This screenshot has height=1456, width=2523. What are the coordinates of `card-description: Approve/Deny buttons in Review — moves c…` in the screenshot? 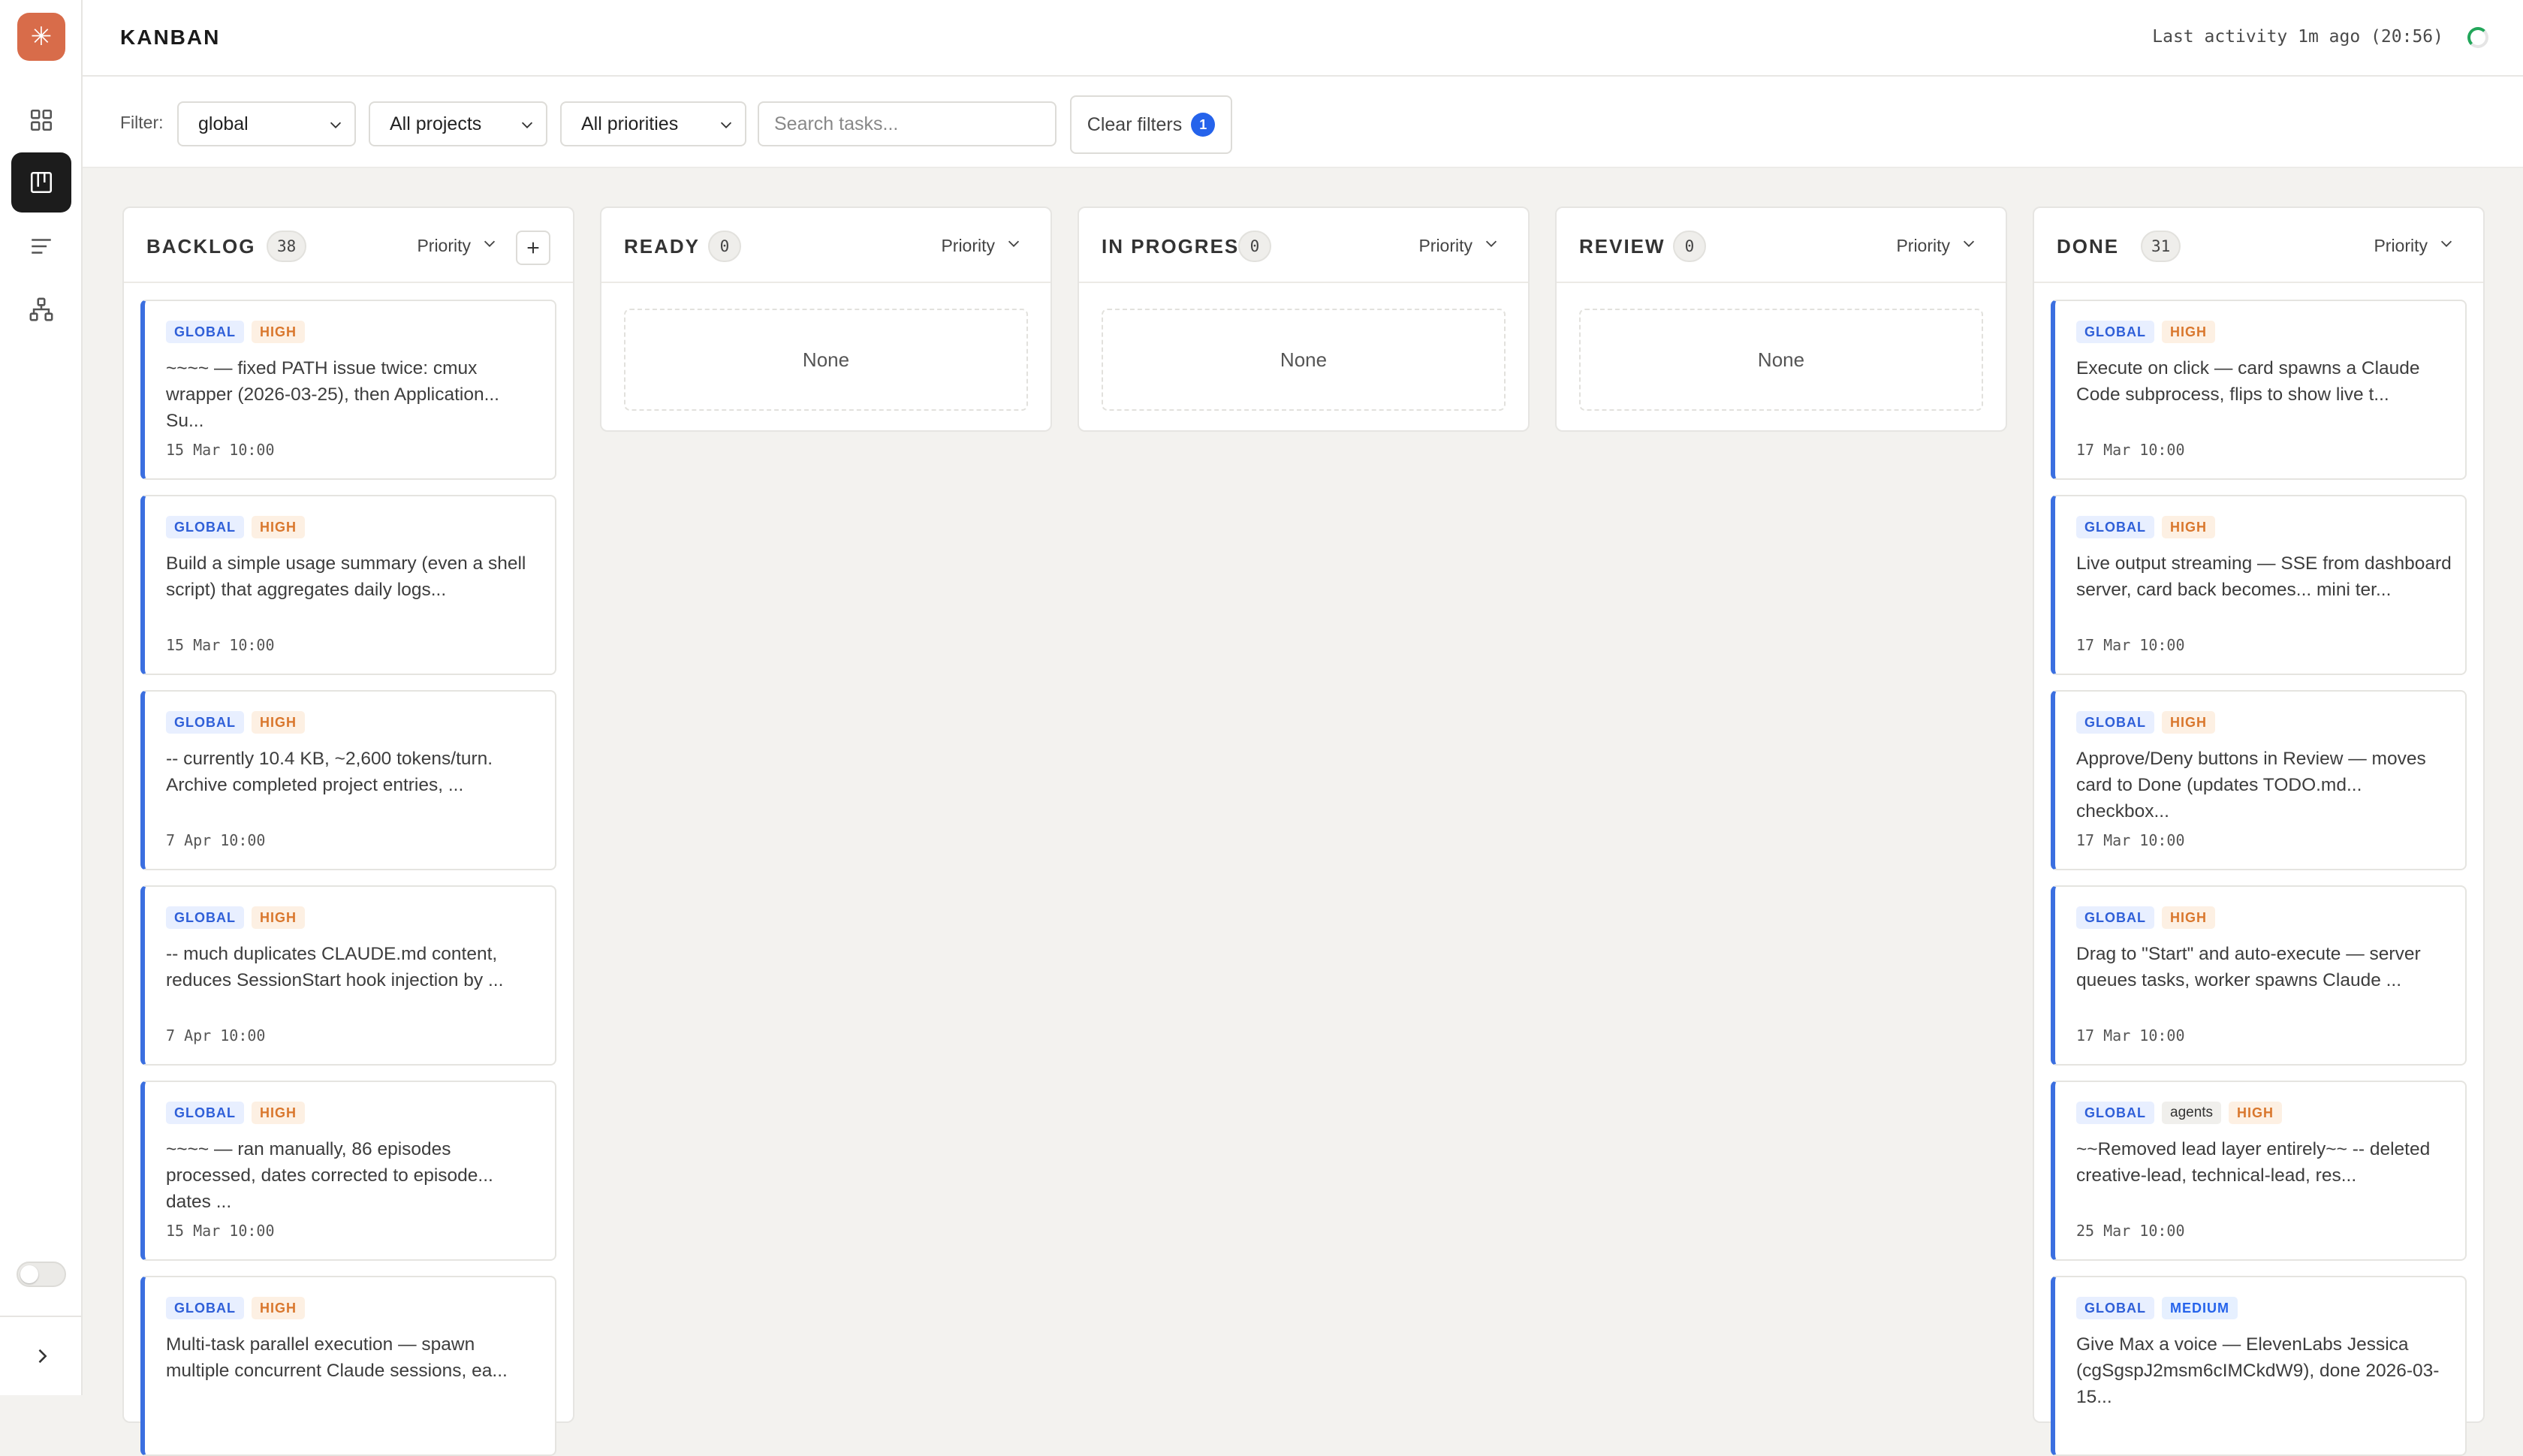 It's located at (2251, 783).